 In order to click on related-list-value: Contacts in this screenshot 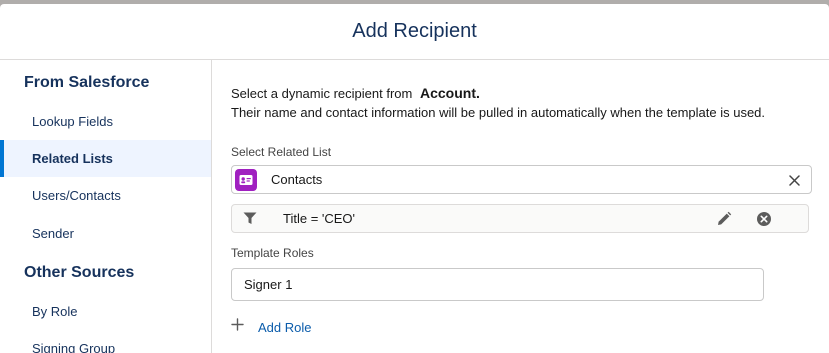, I will do `click(297, 179)`.